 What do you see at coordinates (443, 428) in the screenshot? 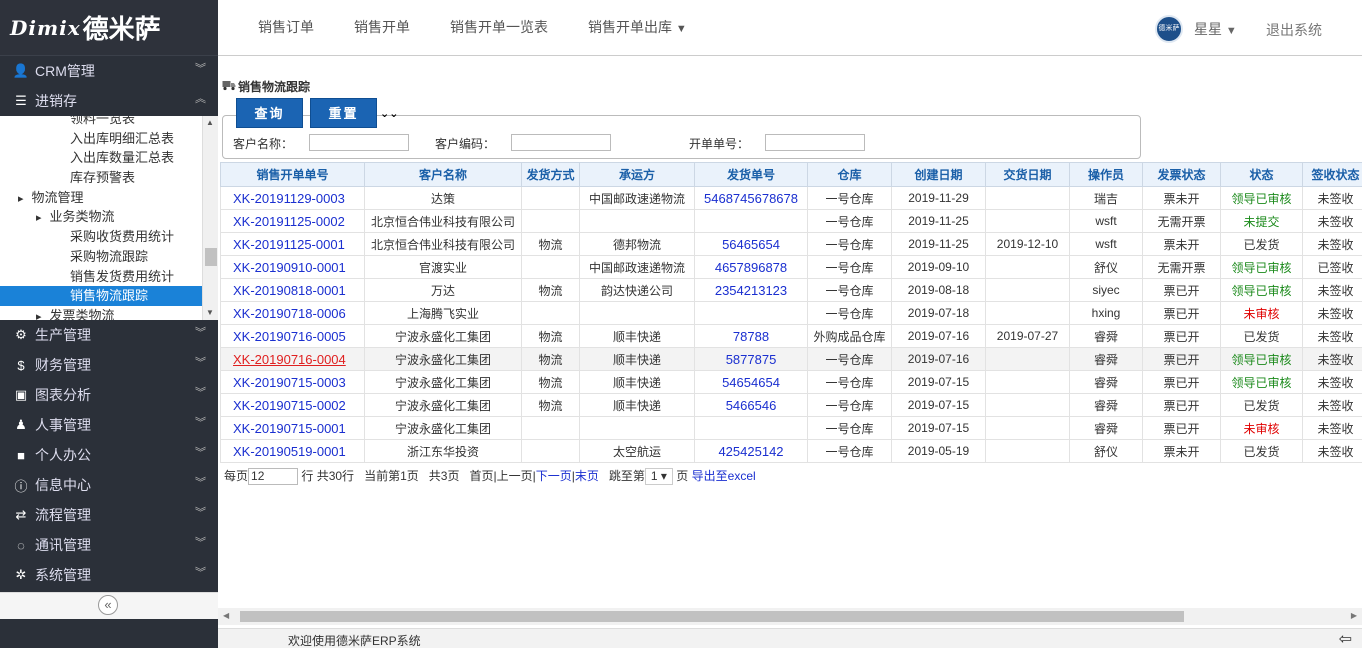
I see `table-cell: 宁波永盛化工集团` at bounding box center [443, 428].